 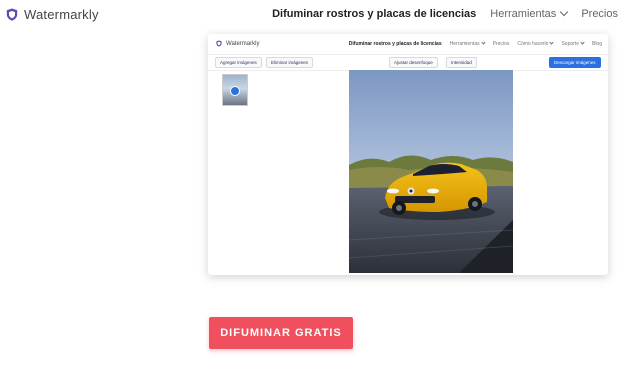 I want to click on preview-nav-how-to: Cómo hacerlo, so click(x=536, y=43).